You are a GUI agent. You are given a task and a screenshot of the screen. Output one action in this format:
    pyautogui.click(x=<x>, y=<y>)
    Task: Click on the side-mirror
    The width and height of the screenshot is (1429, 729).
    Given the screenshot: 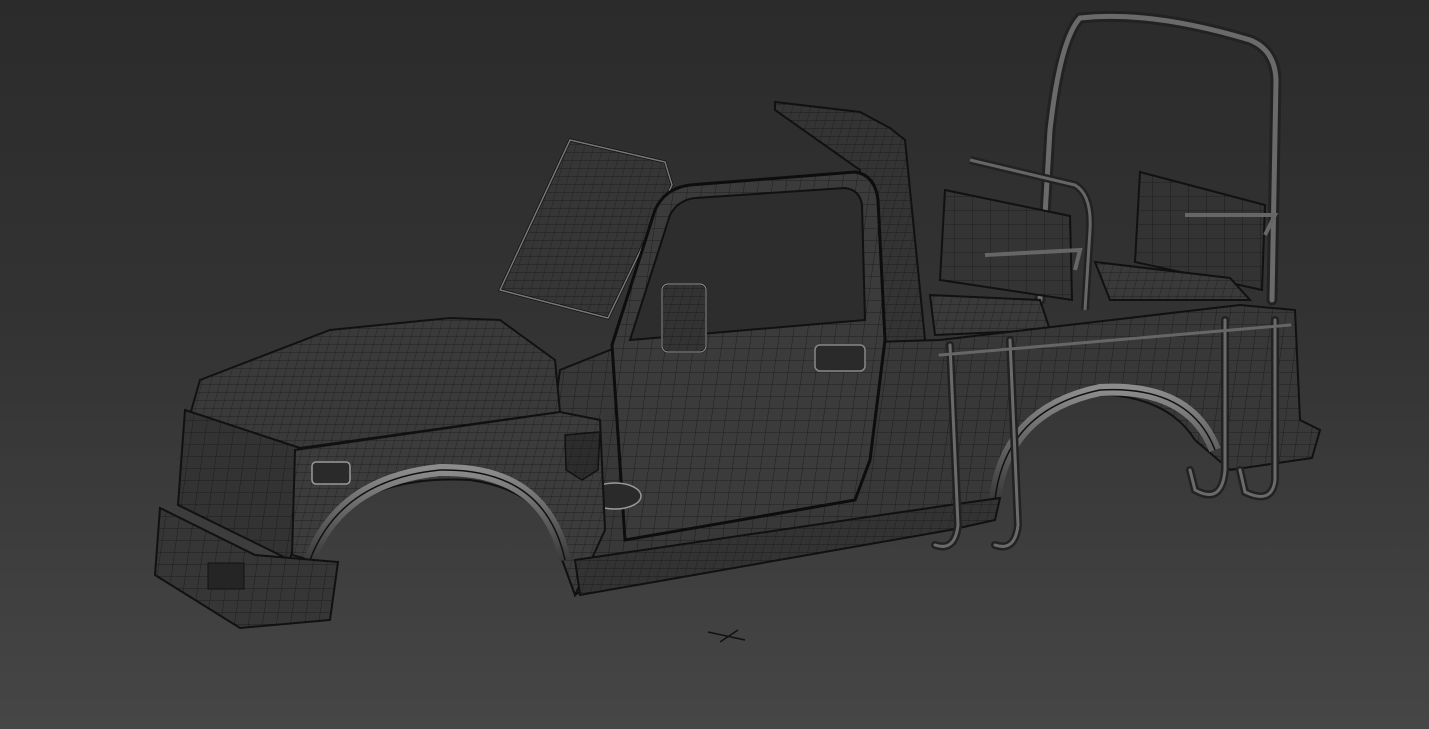 What is the action you would take?
    pyautogui.click(x=684, y=318)
    